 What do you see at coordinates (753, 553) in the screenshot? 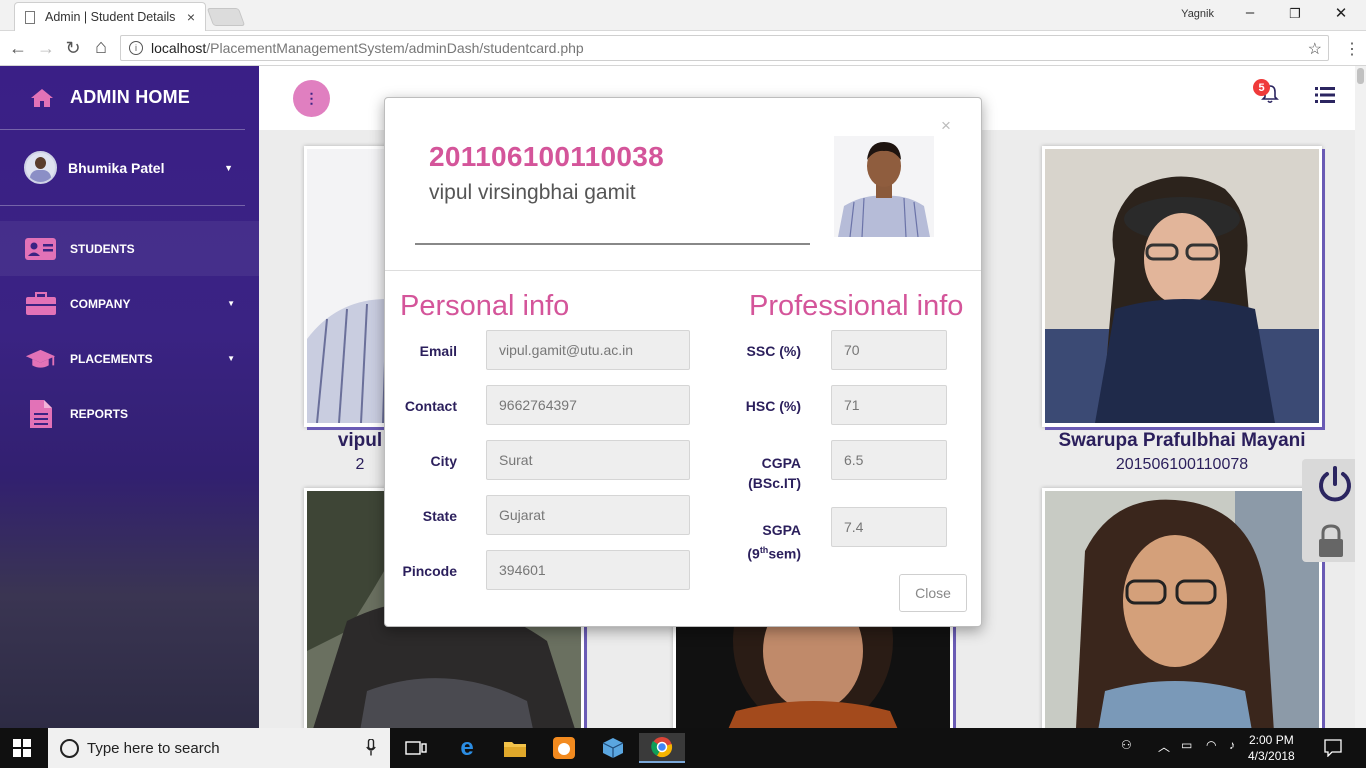
I see `sgpa-label-open: (9` at bounding box center [753, 553].